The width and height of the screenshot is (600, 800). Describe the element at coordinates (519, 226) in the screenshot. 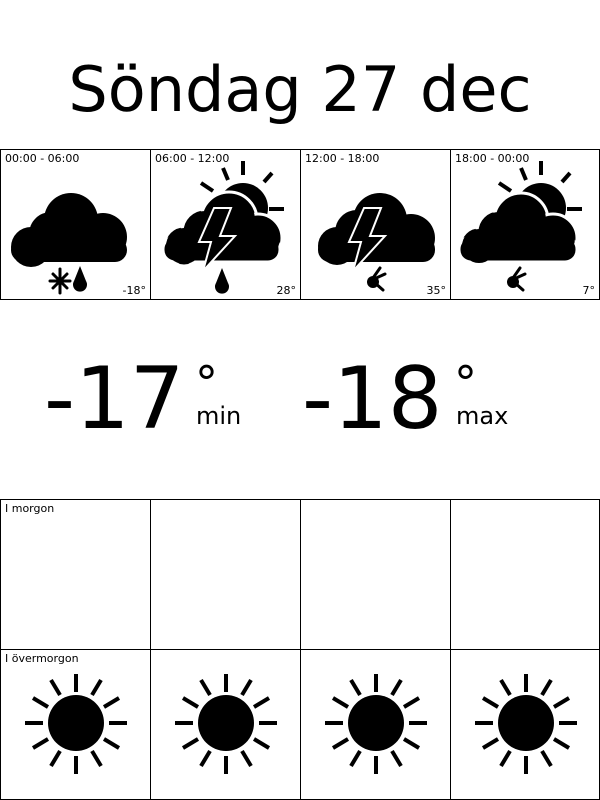

I see `sun-cloud-hail-icon` at that location.